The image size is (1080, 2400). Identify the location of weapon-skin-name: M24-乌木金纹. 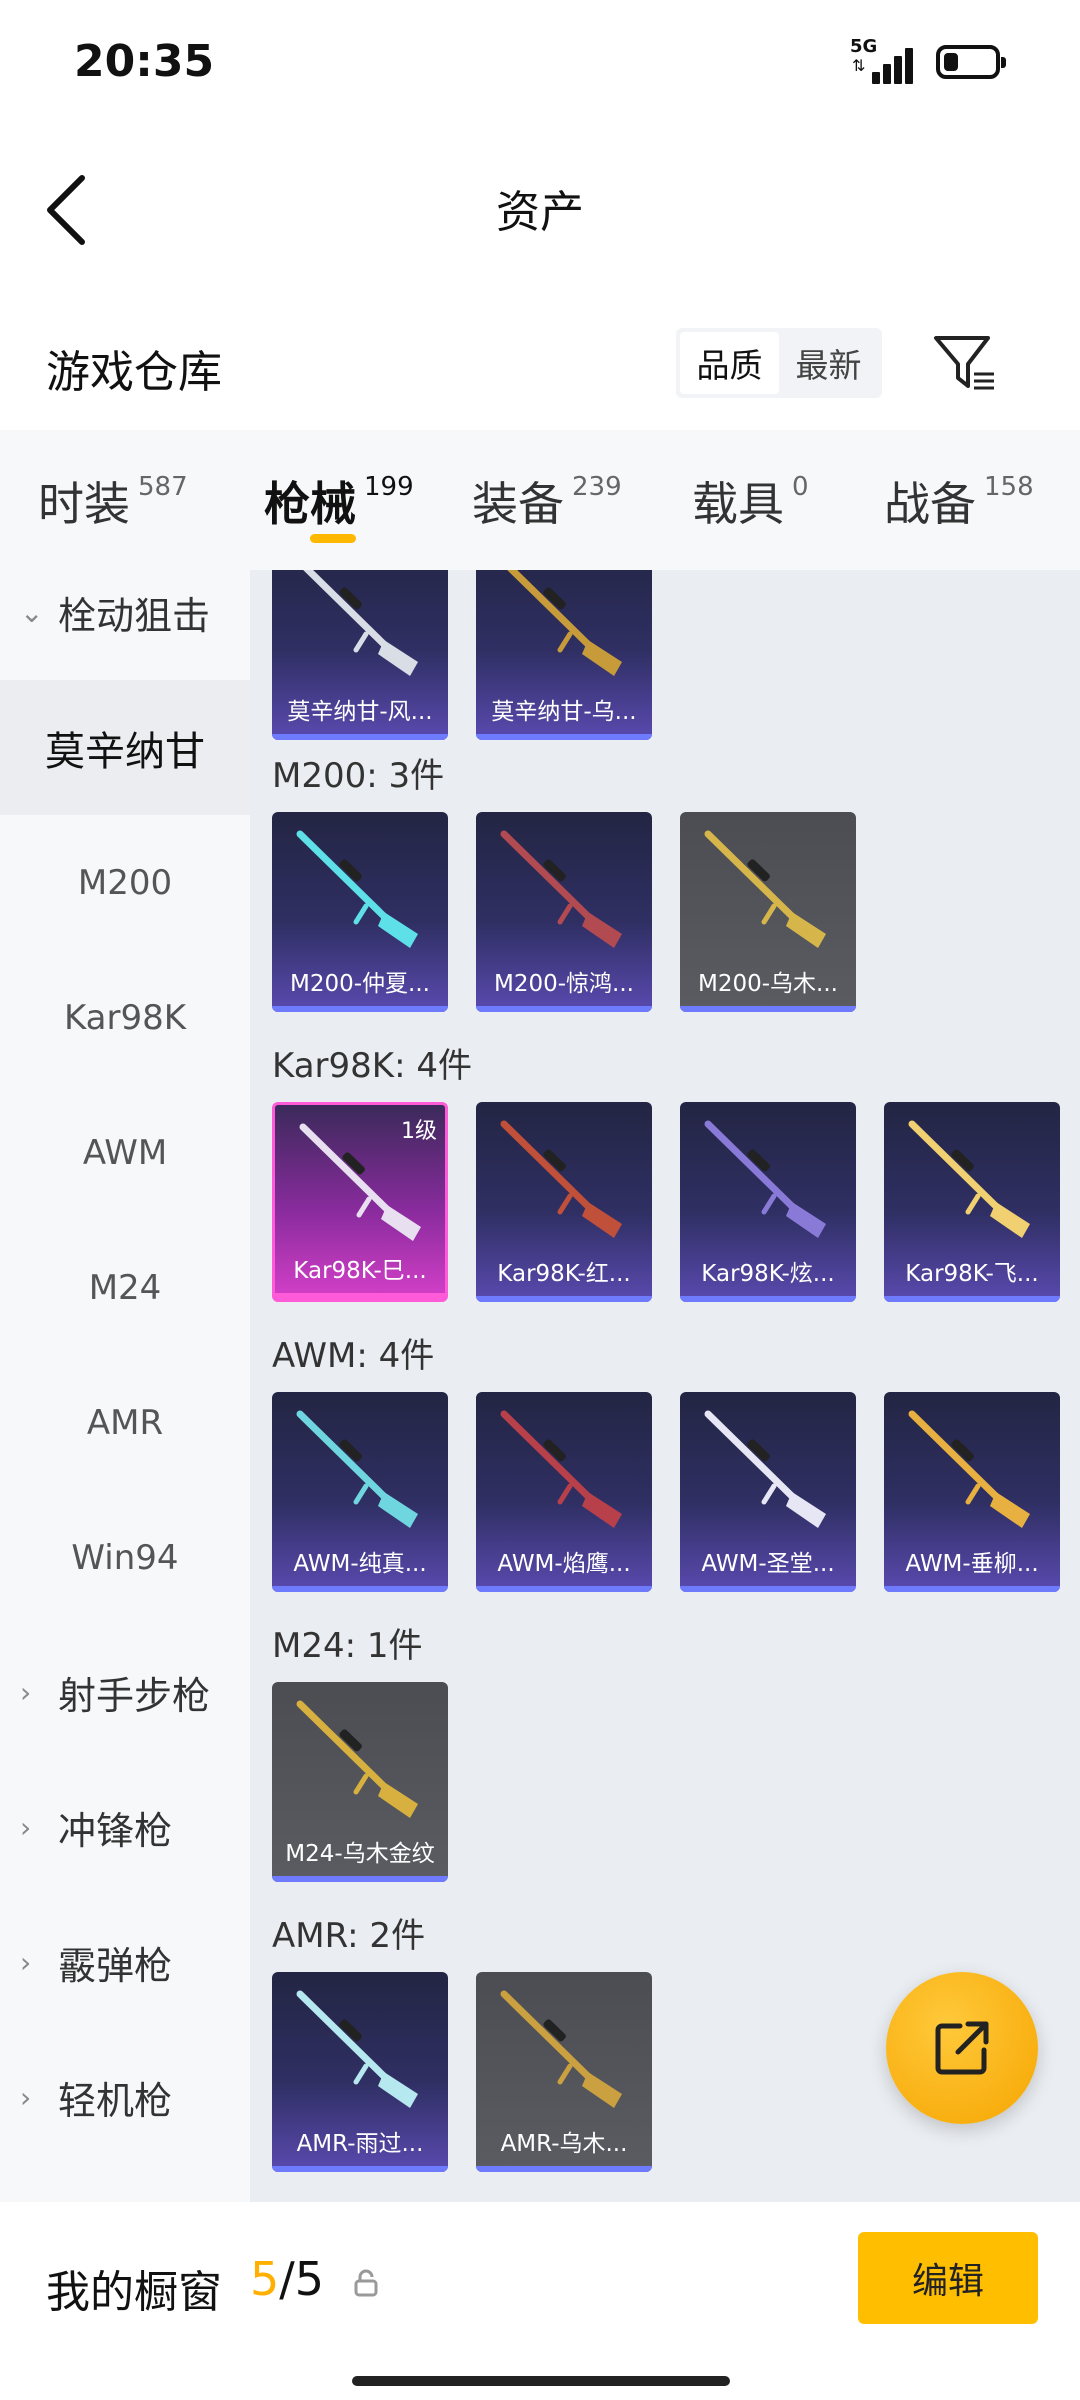
(360, 1854).